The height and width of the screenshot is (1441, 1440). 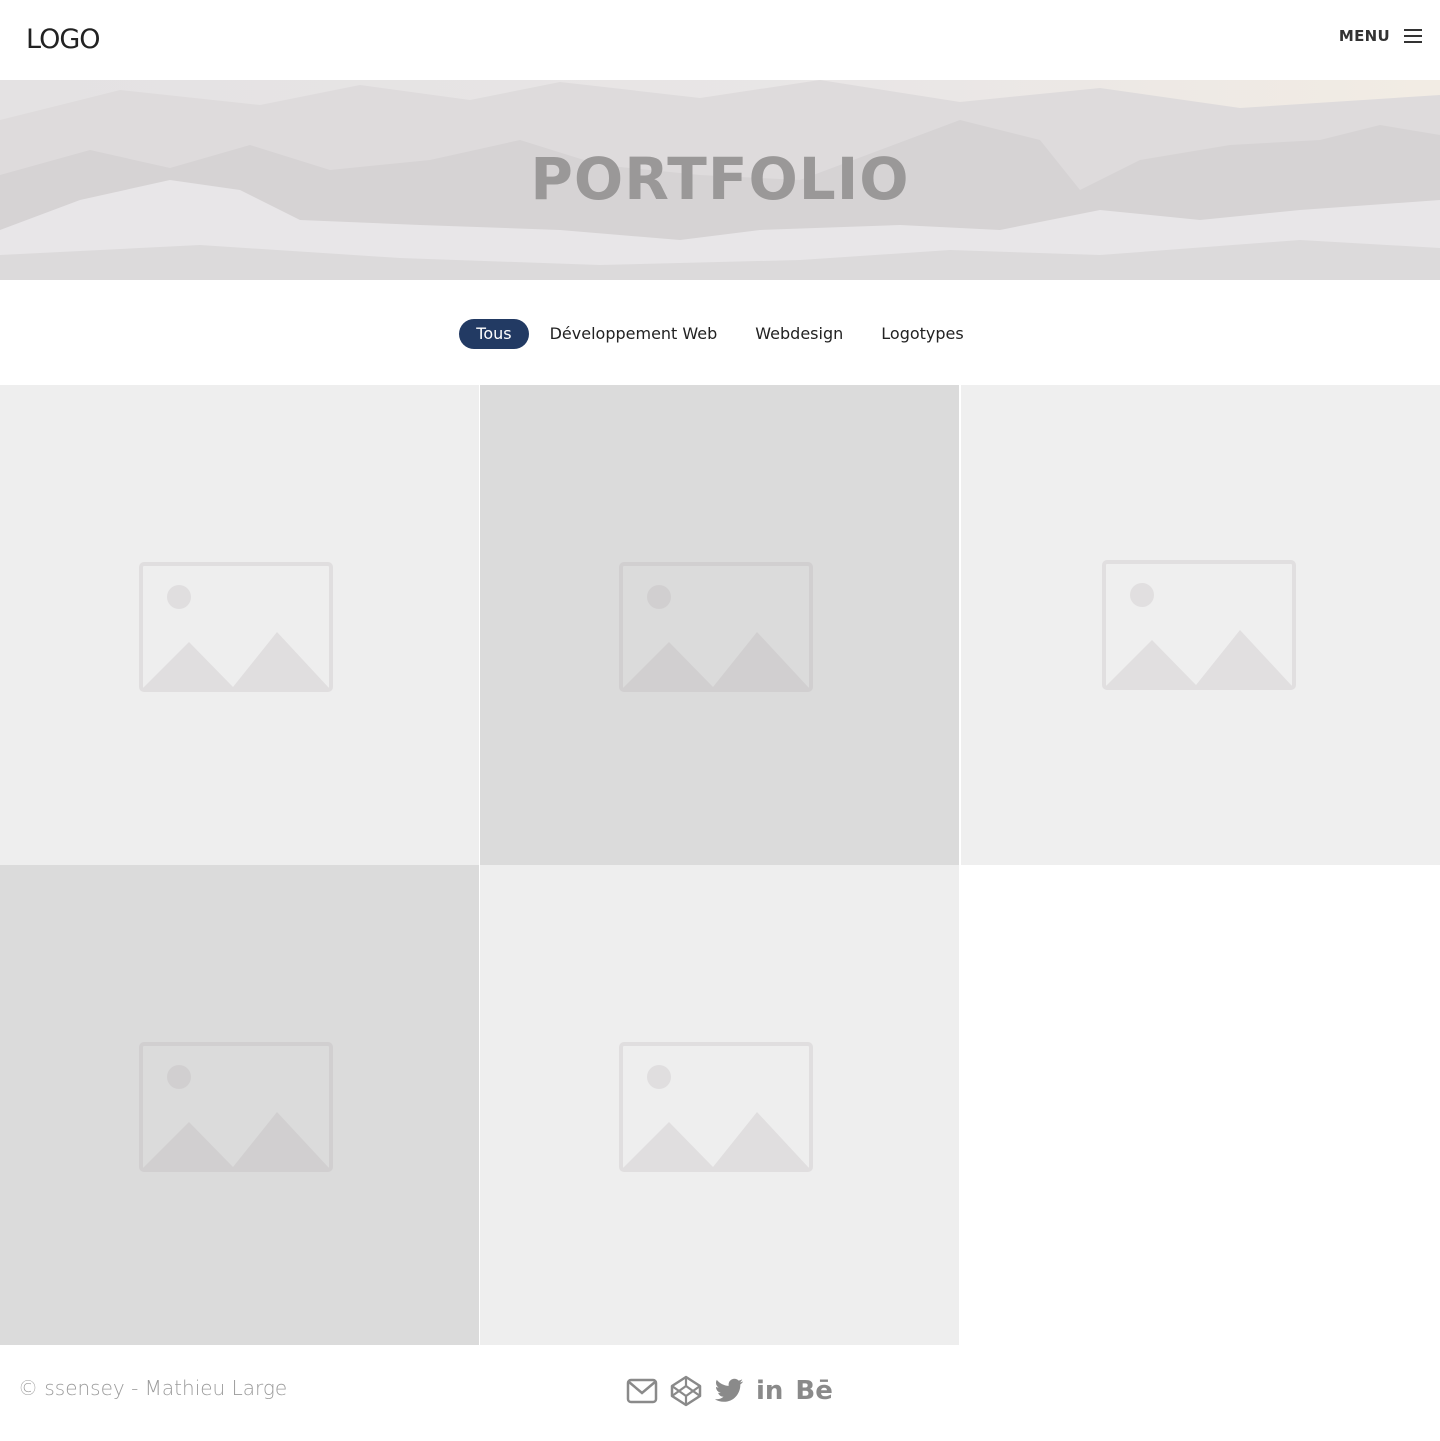 I want to click on filter-webdesign: Webdesign, so click(x=799, y=334).